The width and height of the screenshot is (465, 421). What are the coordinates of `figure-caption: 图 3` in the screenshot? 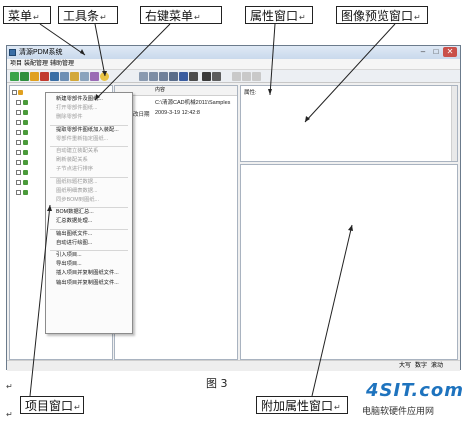 It's located at (217, 383).